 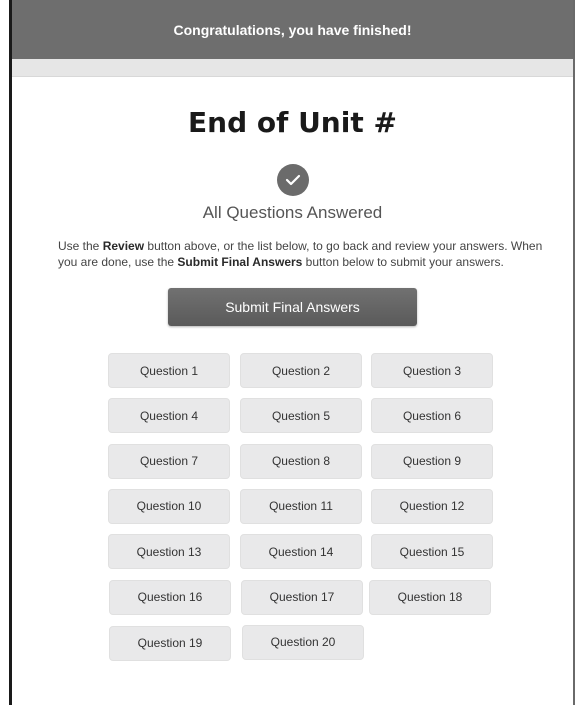 I want to click on instructions-part1: Use the, so click(x=80, y=246).